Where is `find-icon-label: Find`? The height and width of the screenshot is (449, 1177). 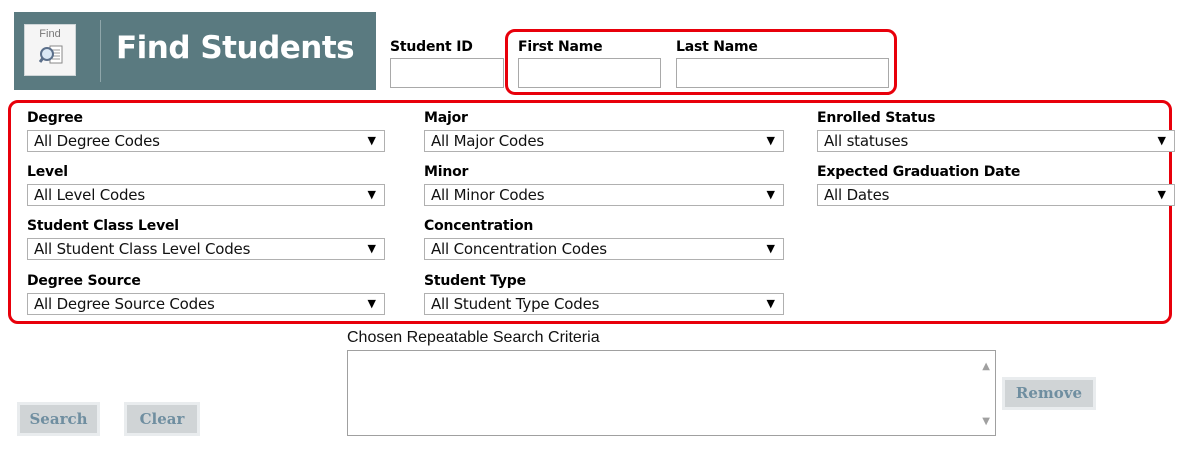 find-icon-label: Find is located at coordinates (50, 34).